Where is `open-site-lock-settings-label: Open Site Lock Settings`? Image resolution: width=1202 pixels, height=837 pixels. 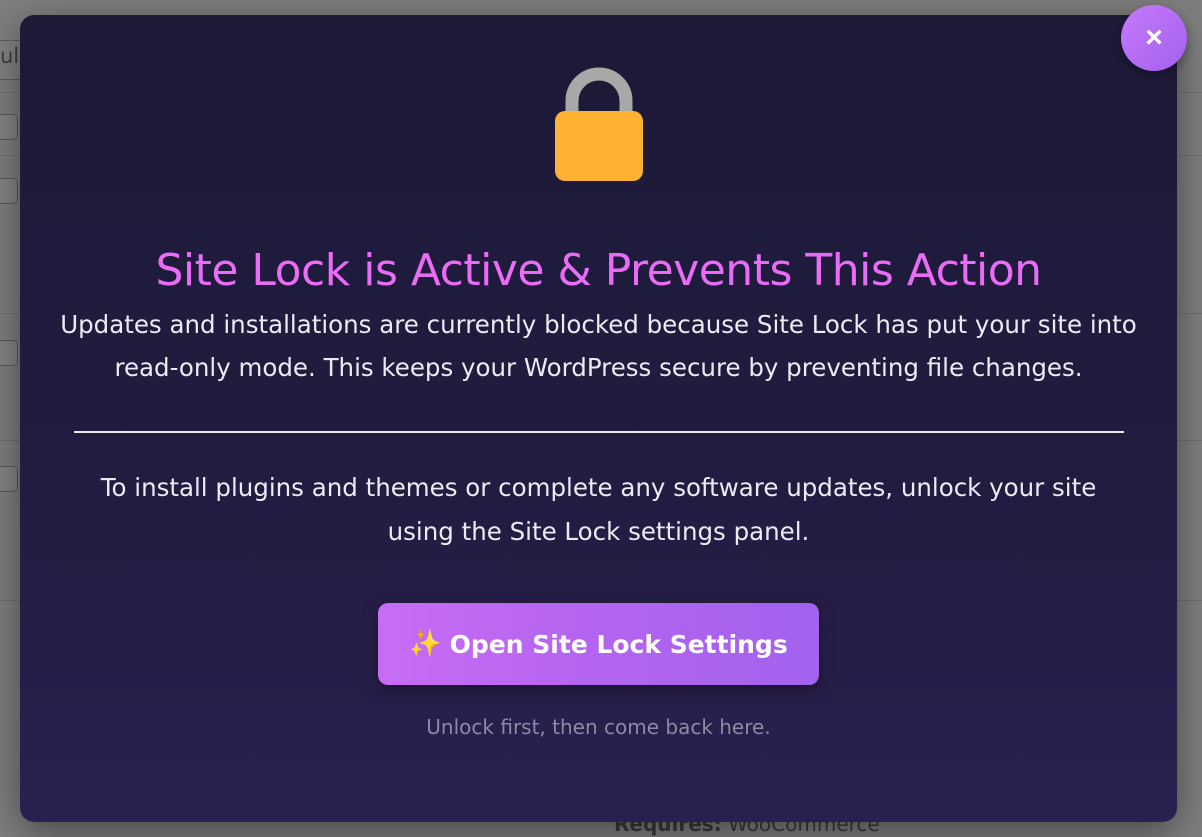 open-site-lock-settings-label: Open Site Lock Settings is located at coordinates (618, 644).